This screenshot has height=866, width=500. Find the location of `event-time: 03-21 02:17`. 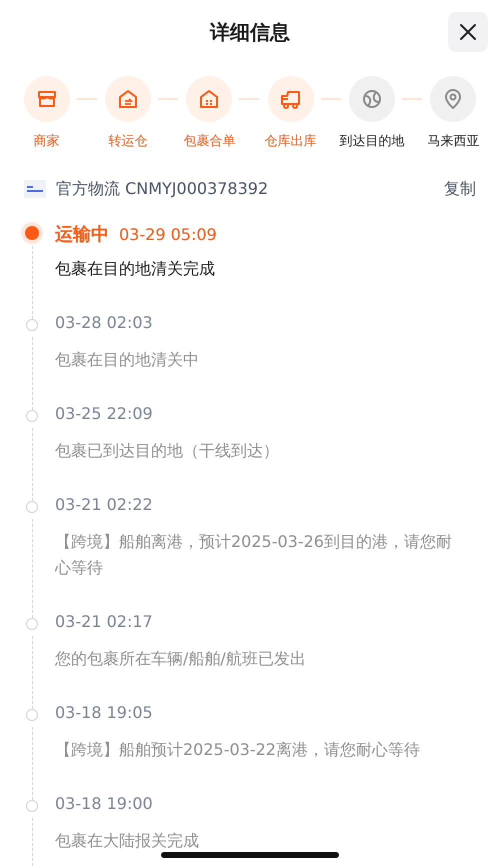

event-time: 03-21 02:17 is located at coordinates (104, 621).